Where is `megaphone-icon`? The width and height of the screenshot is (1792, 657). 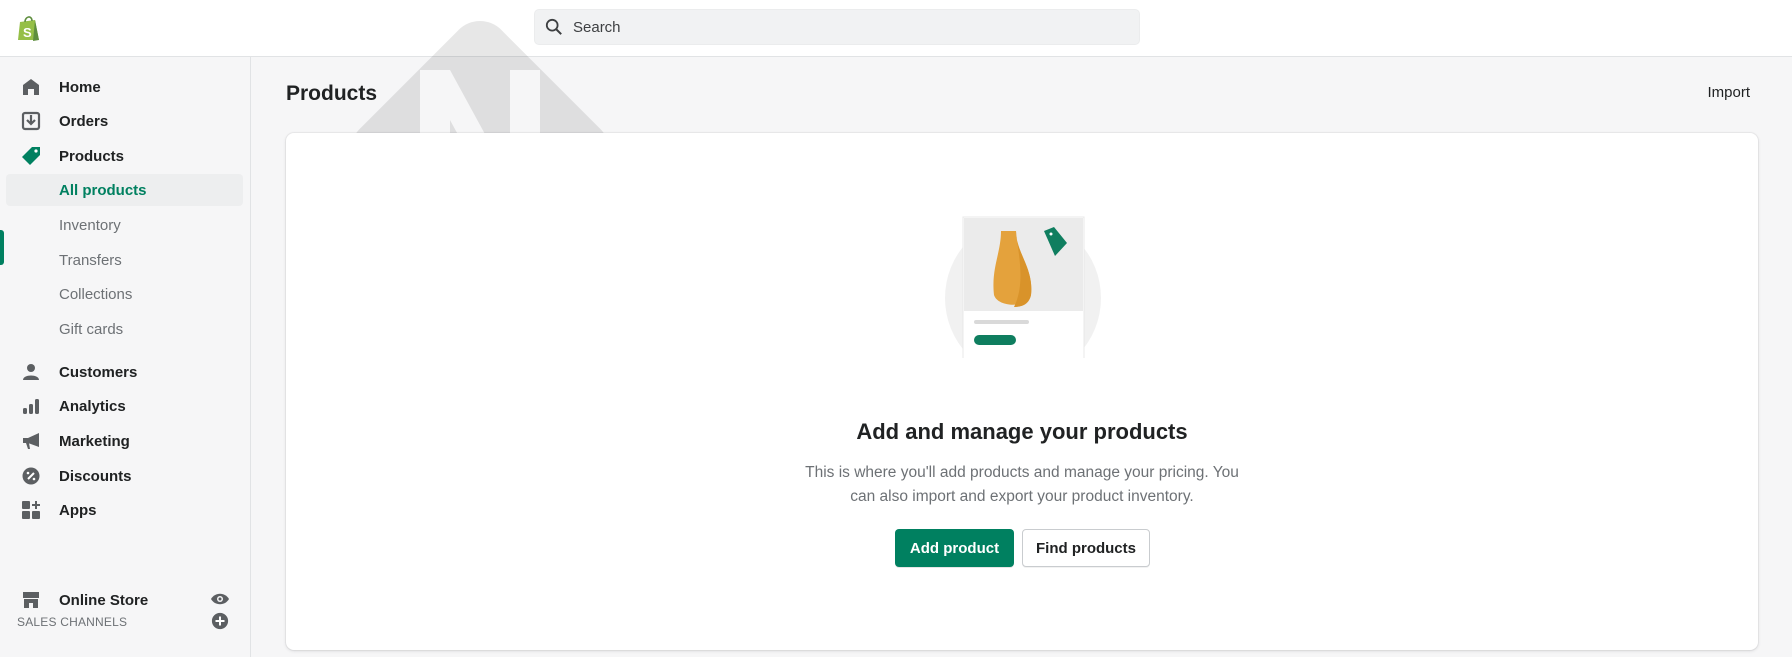
megaphone-icon is located at coordinates (31, 441).